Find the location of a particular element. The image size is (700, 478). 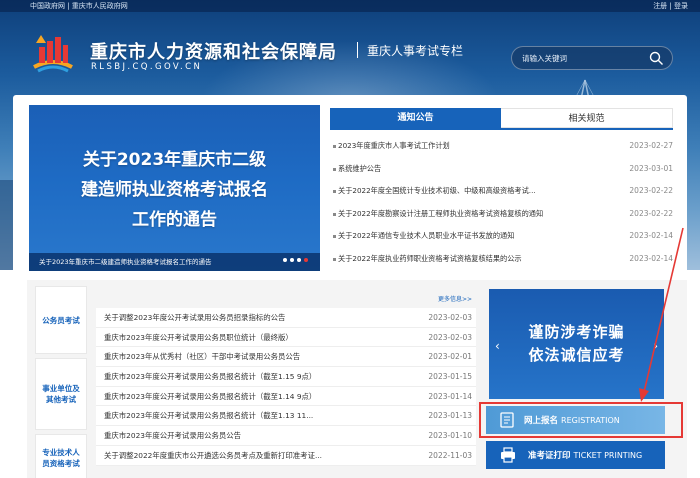

top-bar: 中国政府网 | 重庆市人民政府网 注册 | 登录 is located at coordinates (350, 6).